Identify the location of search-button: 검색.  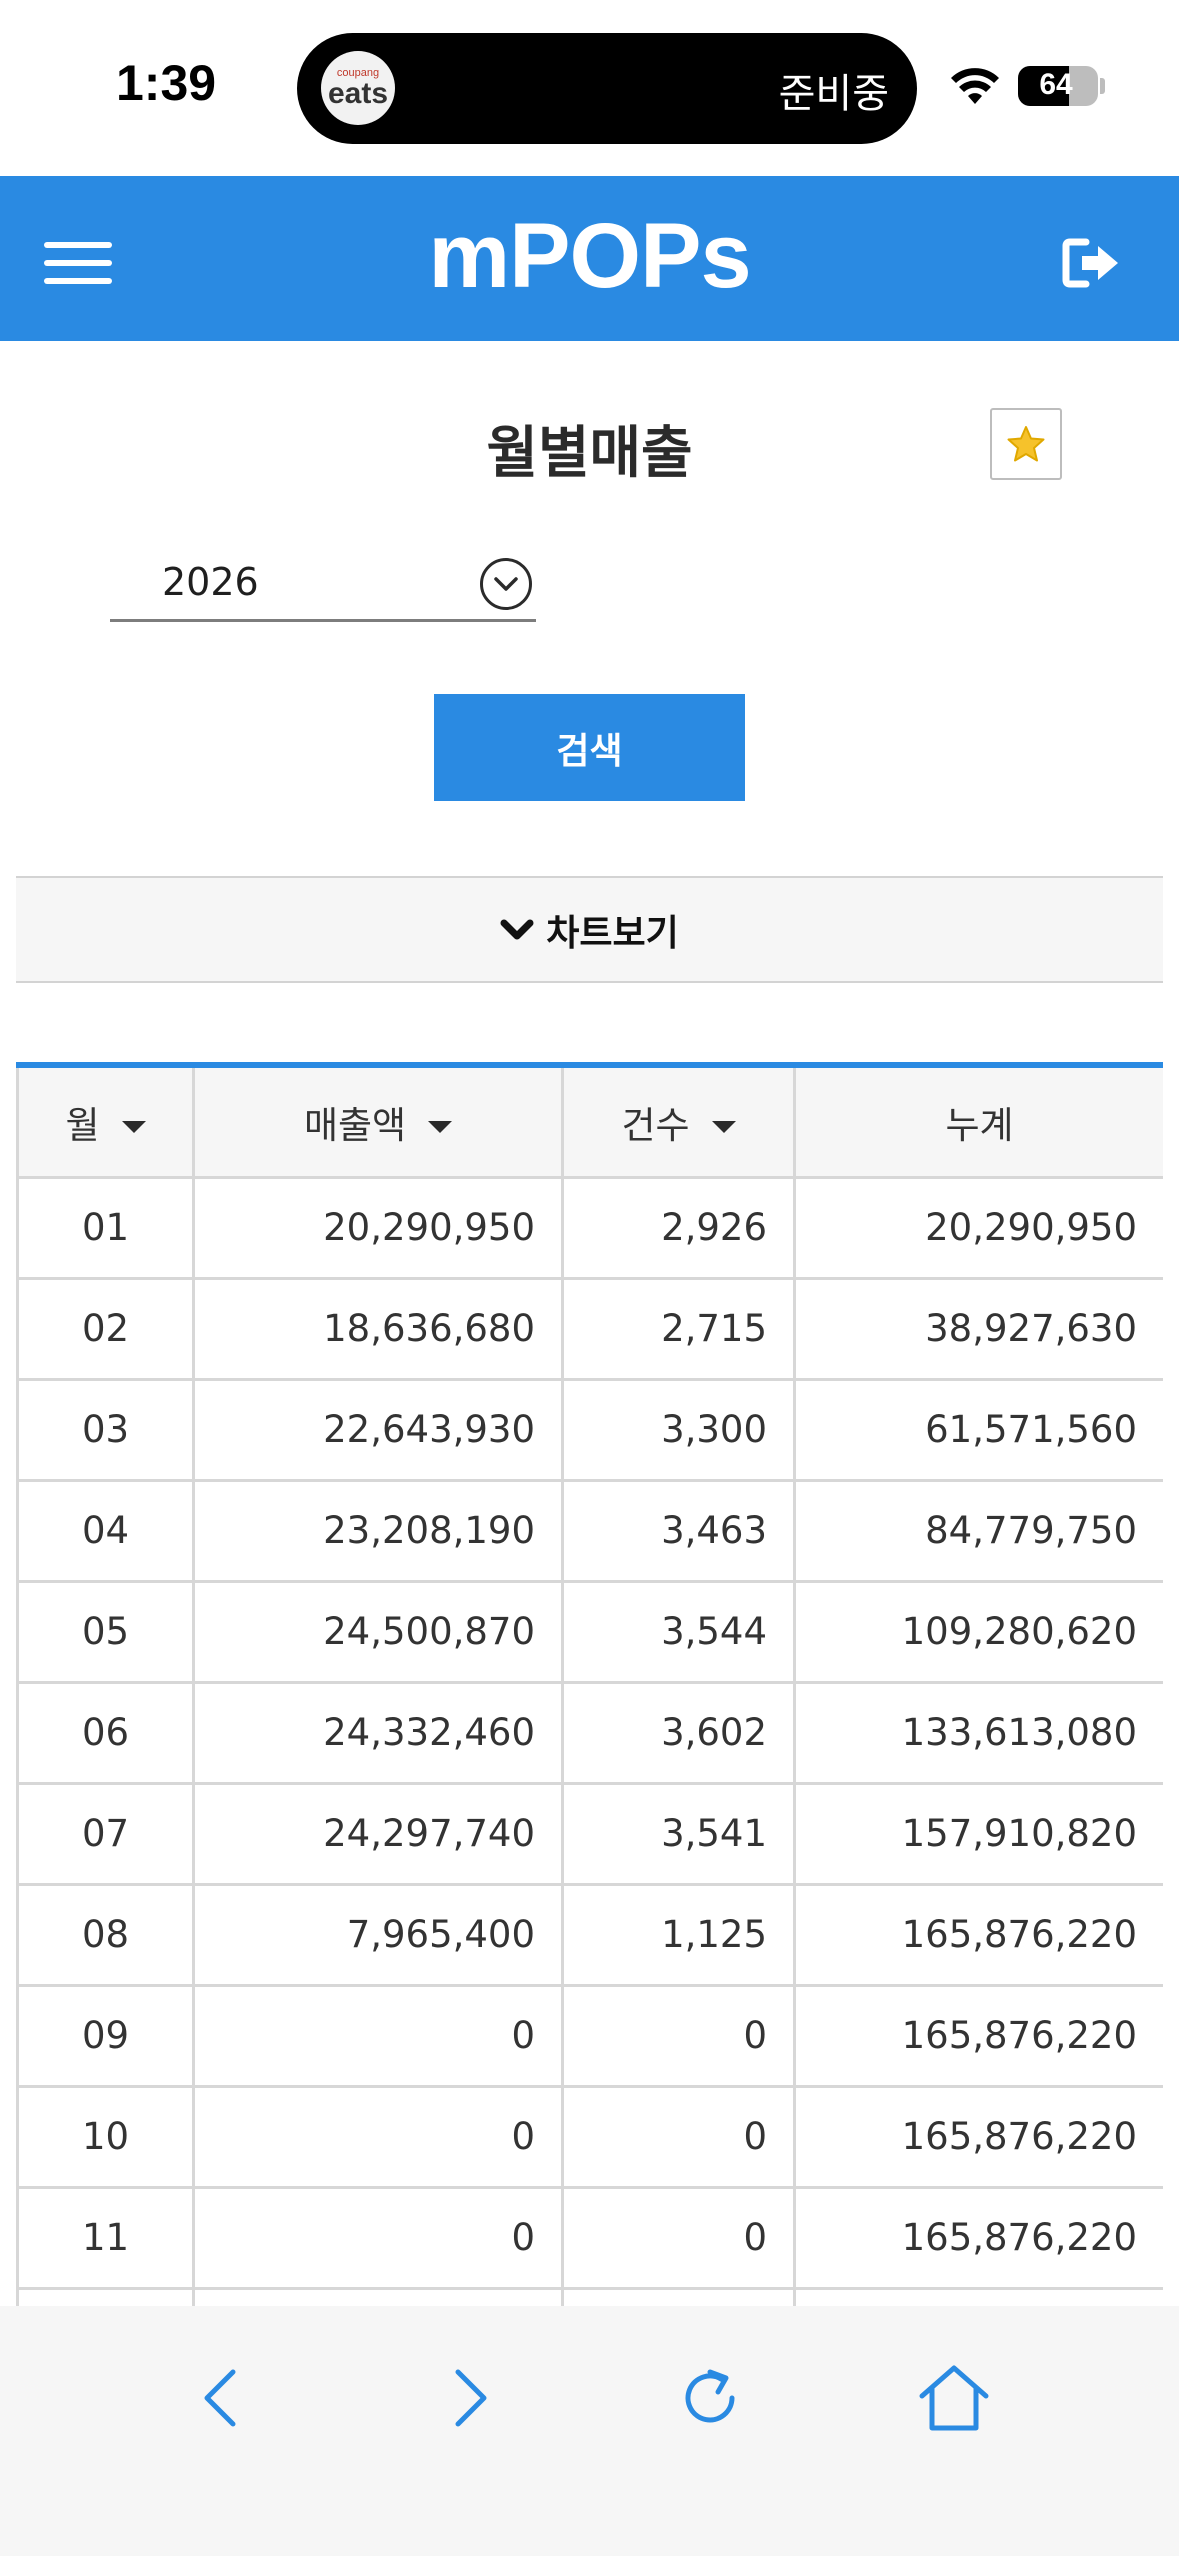
(589, 747).